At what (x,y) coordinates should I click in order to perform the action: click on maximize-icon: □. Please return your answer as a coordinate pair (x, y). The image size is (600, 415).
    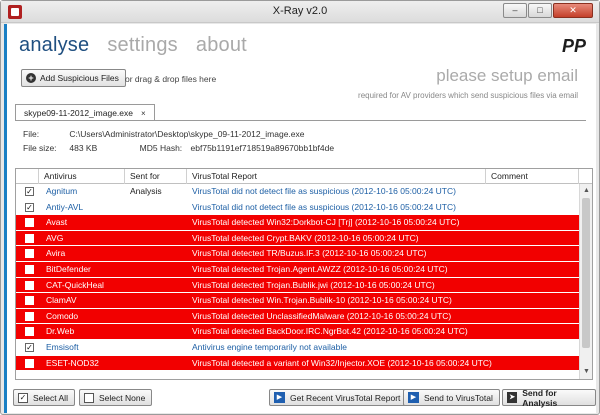
    Looking at the image, I should click on (540, 10).